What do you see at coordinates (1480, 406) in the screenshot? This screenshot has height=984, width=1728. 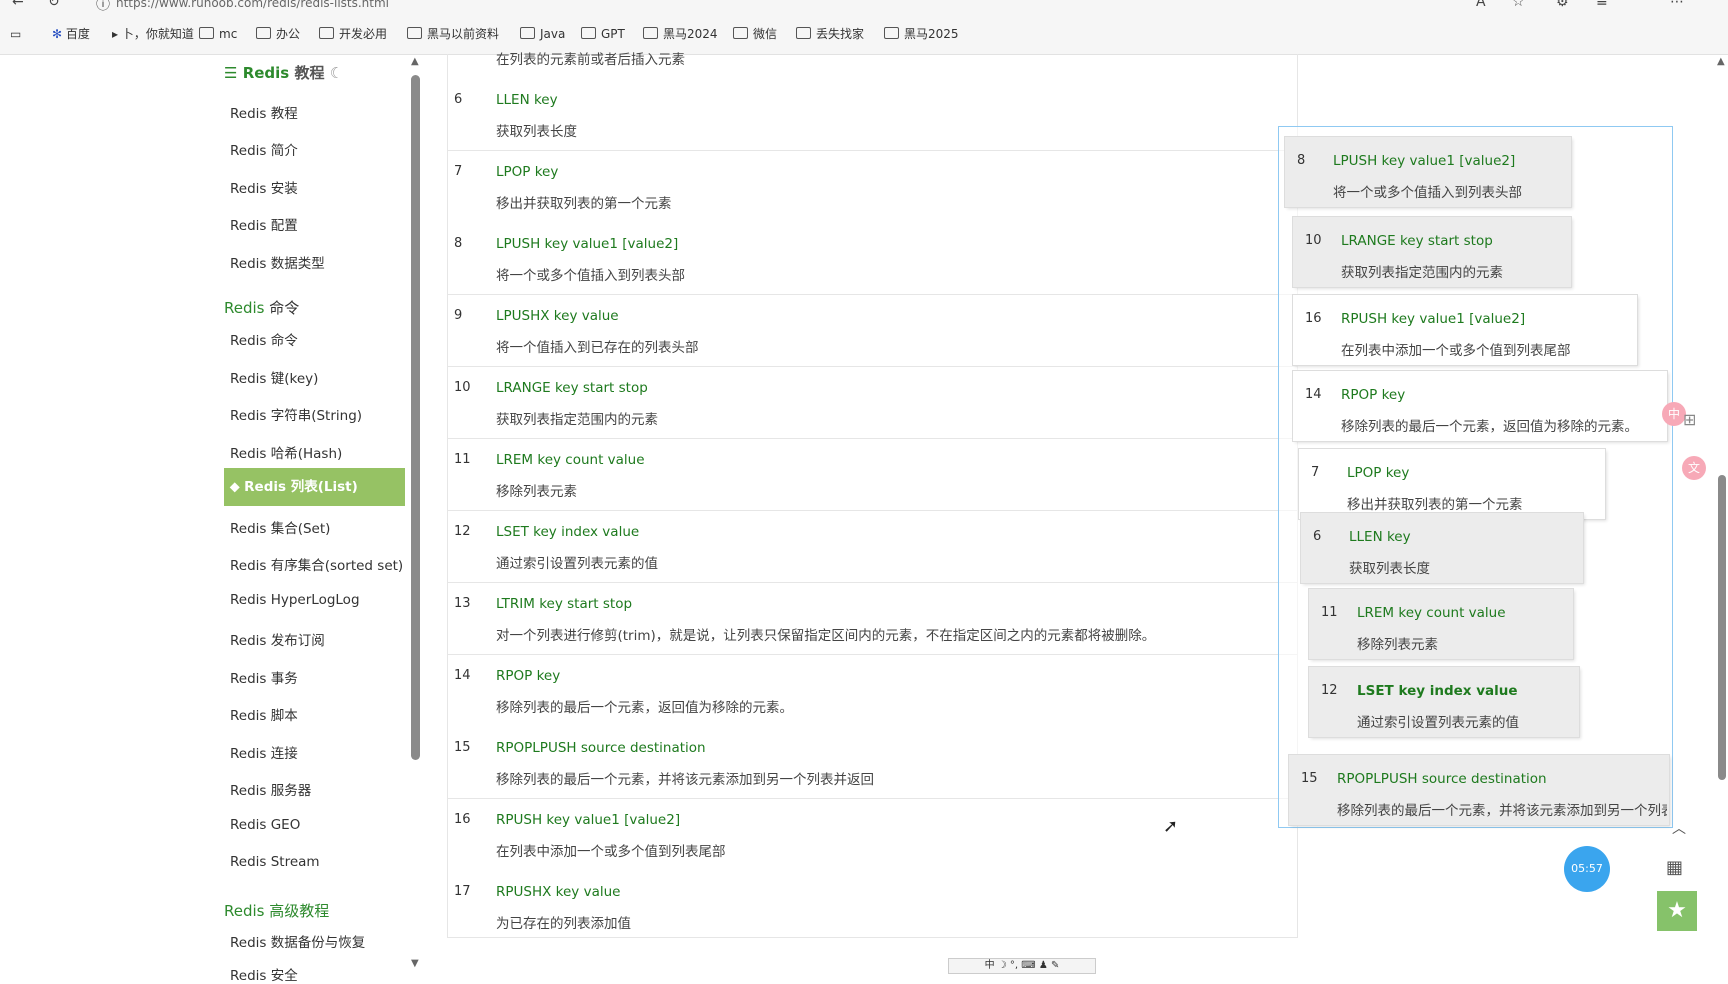 I see `drag-card: 14 RPOP key 移除列表的最后一个元素，返回值为移除的元素。` at bounding box center [1480, 406].